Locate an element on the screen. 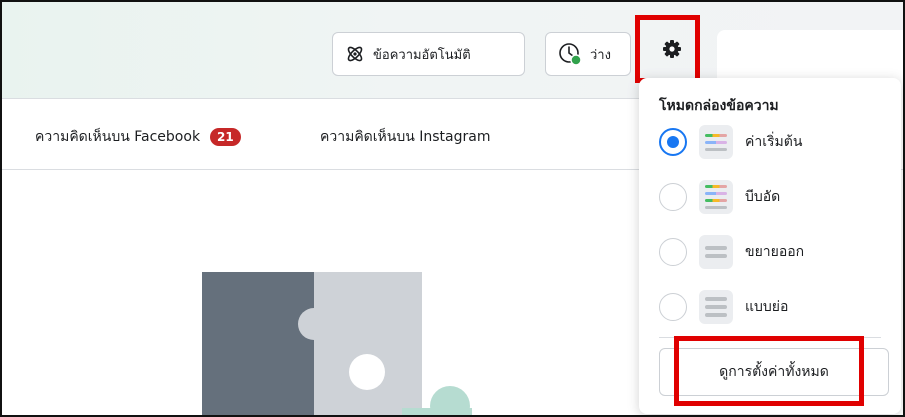 This screenshot has height=417, width=905. tab-facebook-comments: ความคิดเห็นบน Facebook 21 is located at coordinates (138, 137).